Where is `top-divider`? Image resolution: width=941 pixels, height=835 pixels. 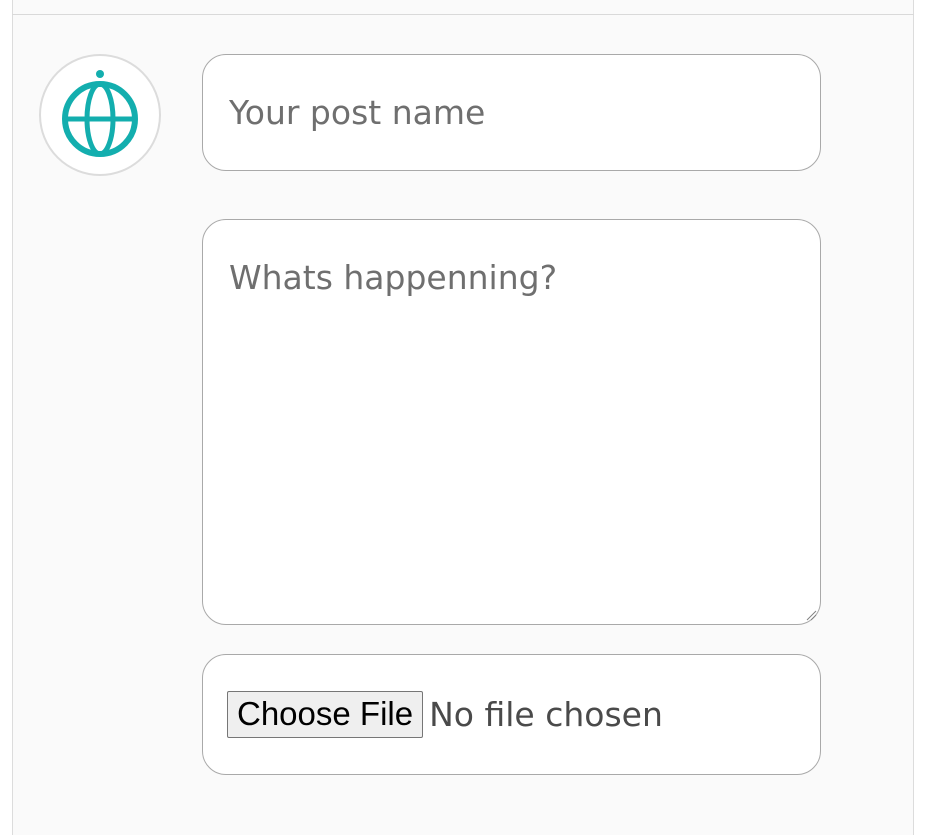 top-divider is located at coordinates (463, 14).